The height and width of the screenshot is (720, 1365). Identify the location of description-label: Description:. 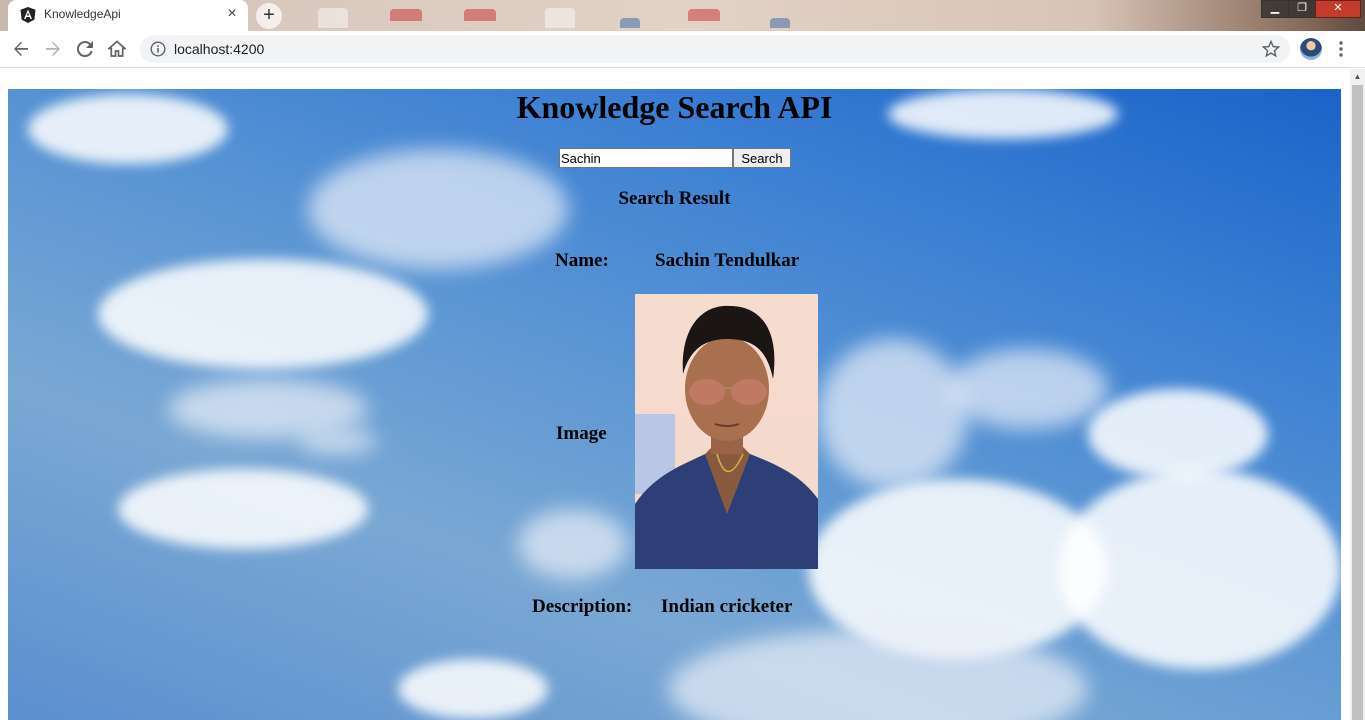
(582, 606).